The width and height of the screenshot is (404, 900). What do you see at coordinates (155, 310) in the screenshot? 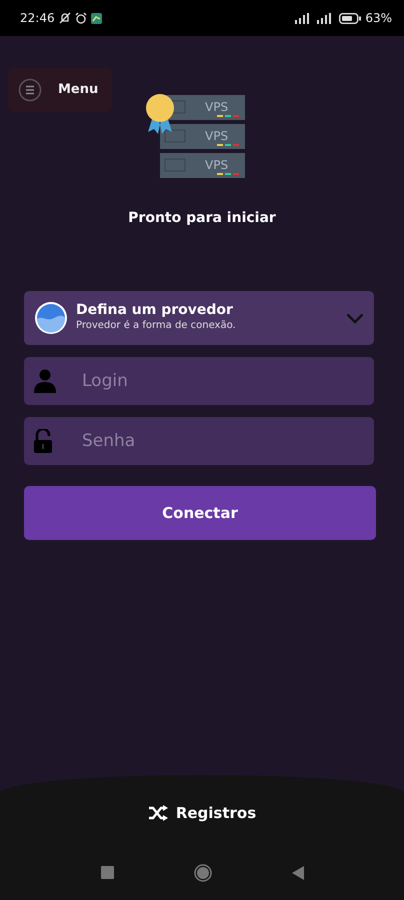
I see `provider-title: Defina um provedor` at bounding box center [155, 310].